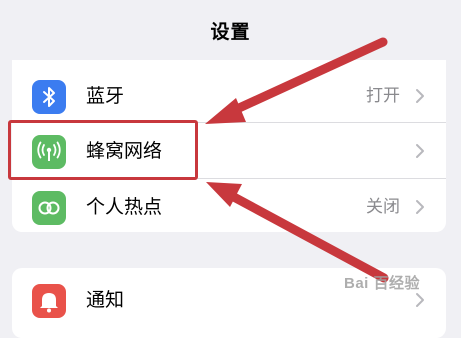 This screenshot has width=461, height=338. What do you see at coordinates (296, 80) in the screenshot?
I see `annotation-arrow-upper` at bounding box center [296, 80].